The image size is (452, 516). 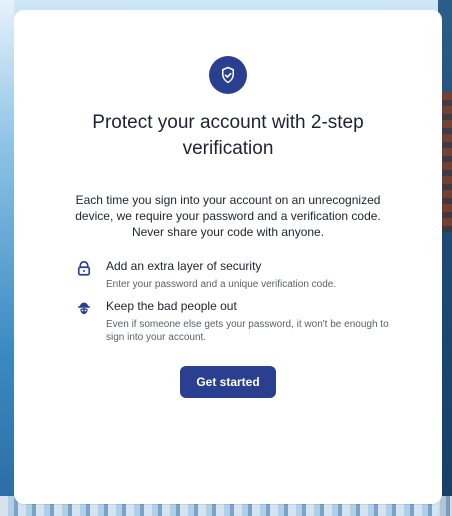 I want to click on get-started-button: Get started, so click(x=228, y=382).